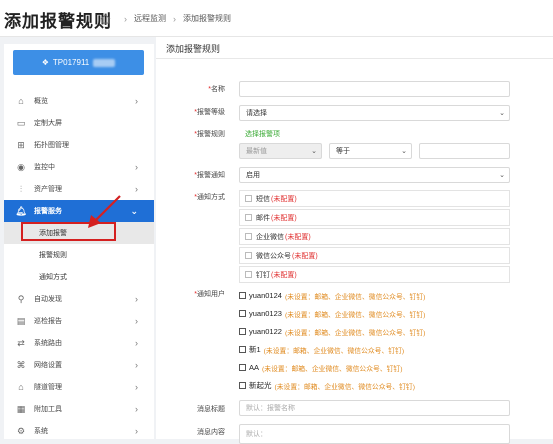 This screenshot has width=553, height=444. I want to click on search-icon: ⚲, so click(21, 298).